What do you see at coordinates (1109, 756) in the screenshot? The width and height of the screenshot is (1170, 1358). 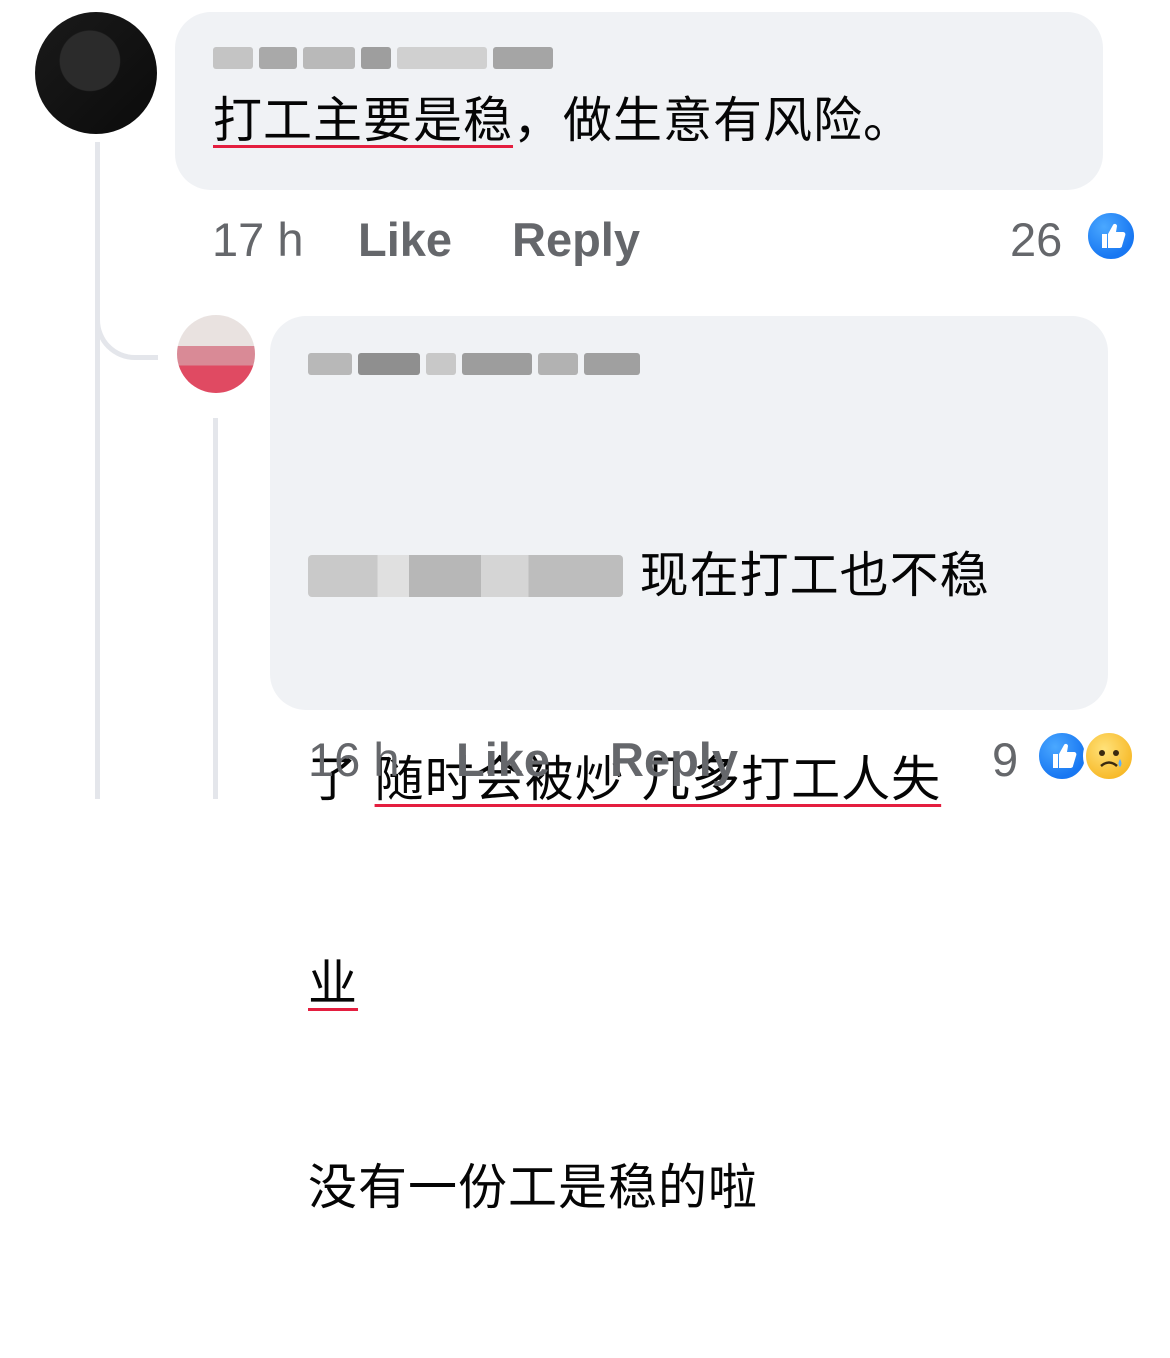 I see `sad-icon` at bounding box center [1109, 756].